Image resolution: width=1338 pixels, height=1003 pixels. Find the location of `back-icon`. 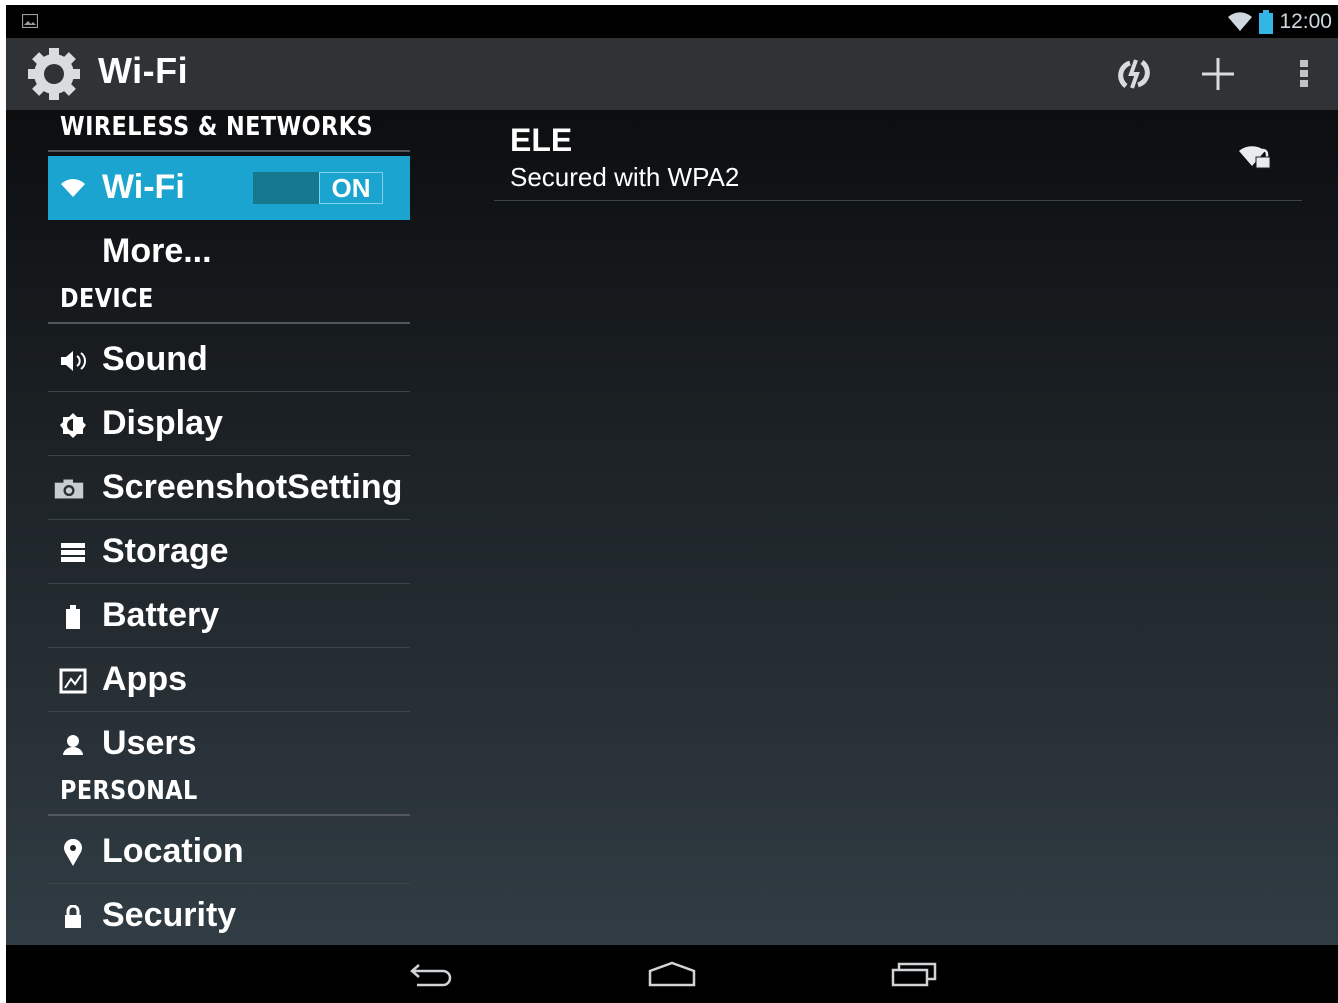

back-icon is located at coordinates (431, 975).